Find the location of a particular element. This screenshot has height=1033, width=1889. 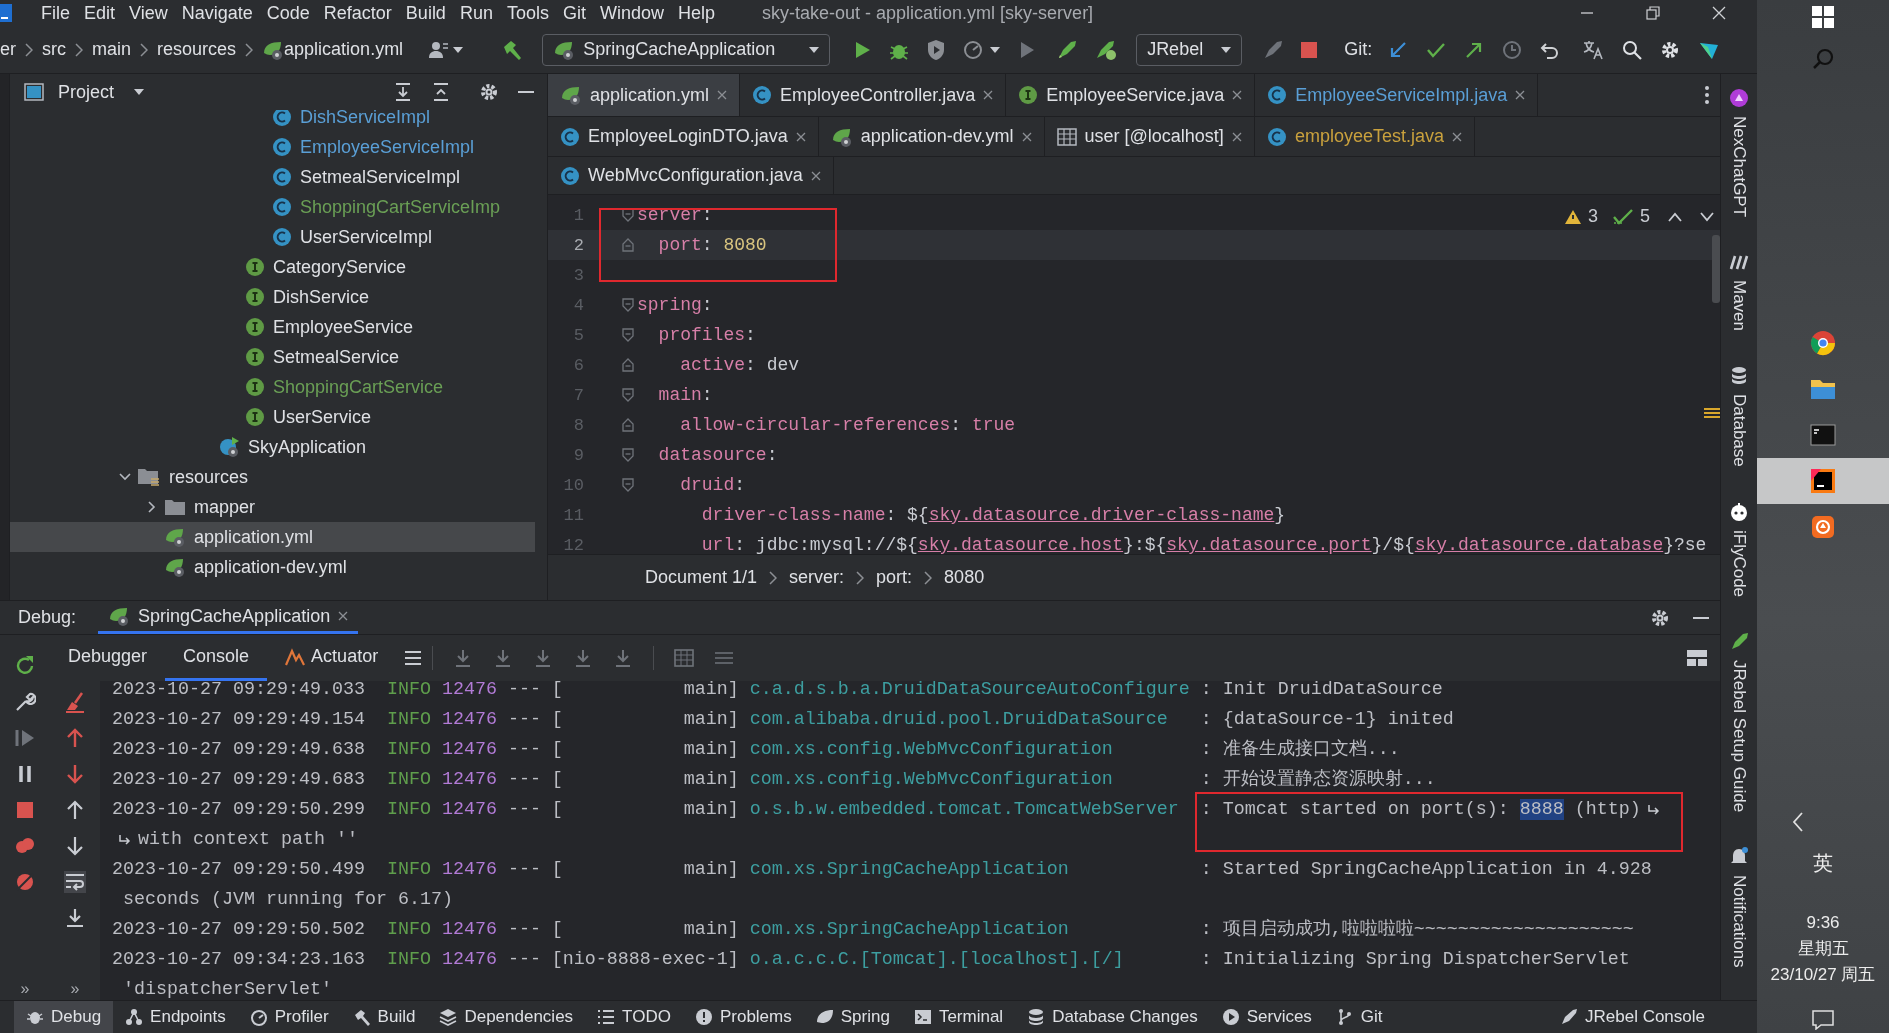

tree-item: SetmealServiceImpl is located at coordinates (272, 177).